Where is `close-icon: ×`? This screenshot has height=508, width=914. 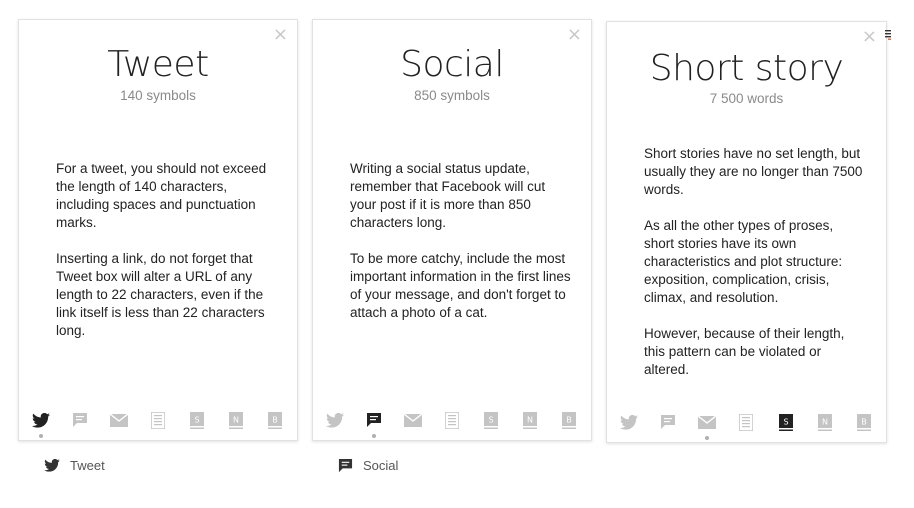 close-icon: × is located at coordinates (869, 37).